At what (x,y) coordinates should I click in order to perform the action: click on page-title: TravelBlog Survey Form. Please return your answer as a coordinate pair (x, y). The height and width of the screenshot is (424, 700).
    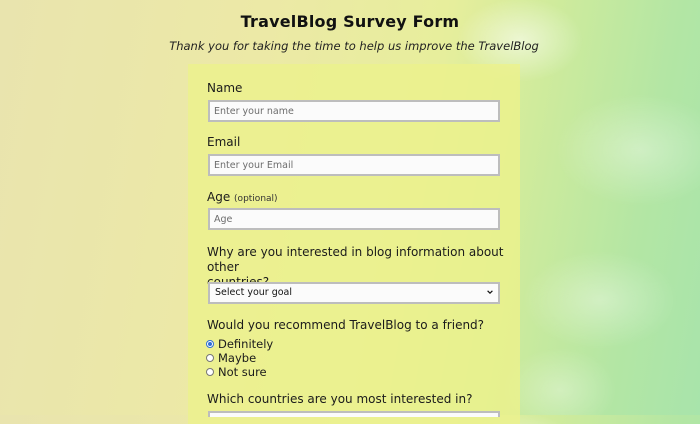
    Looking at the image, I should click on (350, 21).